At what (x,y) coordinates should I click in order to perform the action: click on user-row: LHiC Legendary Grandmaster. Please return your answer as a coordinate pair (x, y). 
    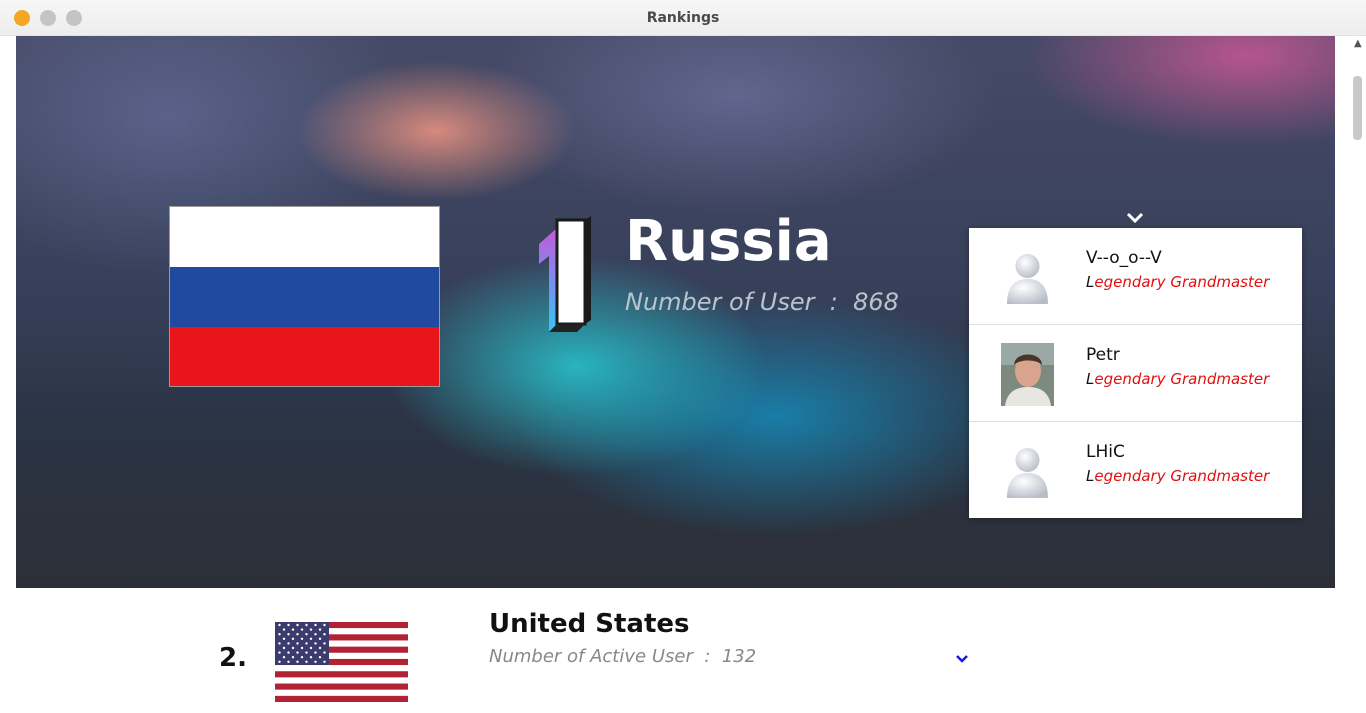
    Looking at the image, I should click on (1135, 470).